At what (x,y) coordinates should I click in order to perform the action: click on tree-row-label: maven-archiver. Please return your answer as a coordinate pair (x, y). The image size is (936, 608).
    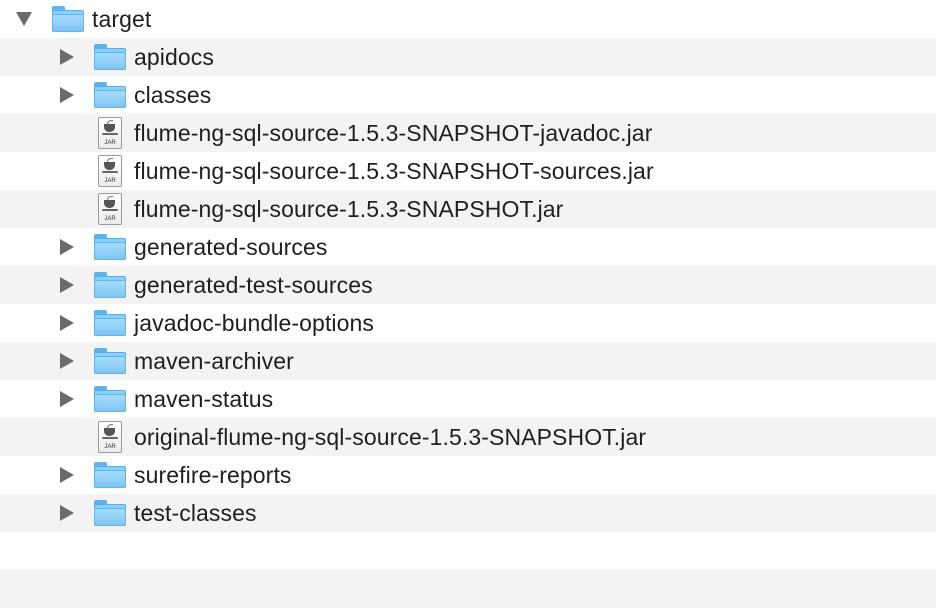
    Looking at the image, I should click on (214, 361).